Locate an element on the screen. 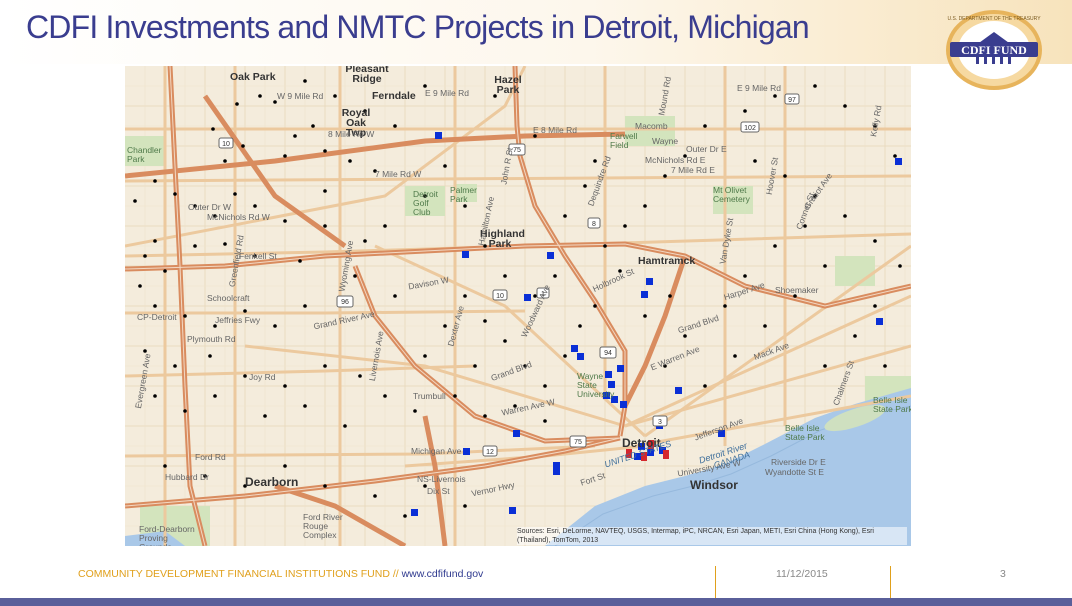 Image resolution: width=1072 pixels, height=606 pixels. route-96: 96 is located at coordinates (345, 302).